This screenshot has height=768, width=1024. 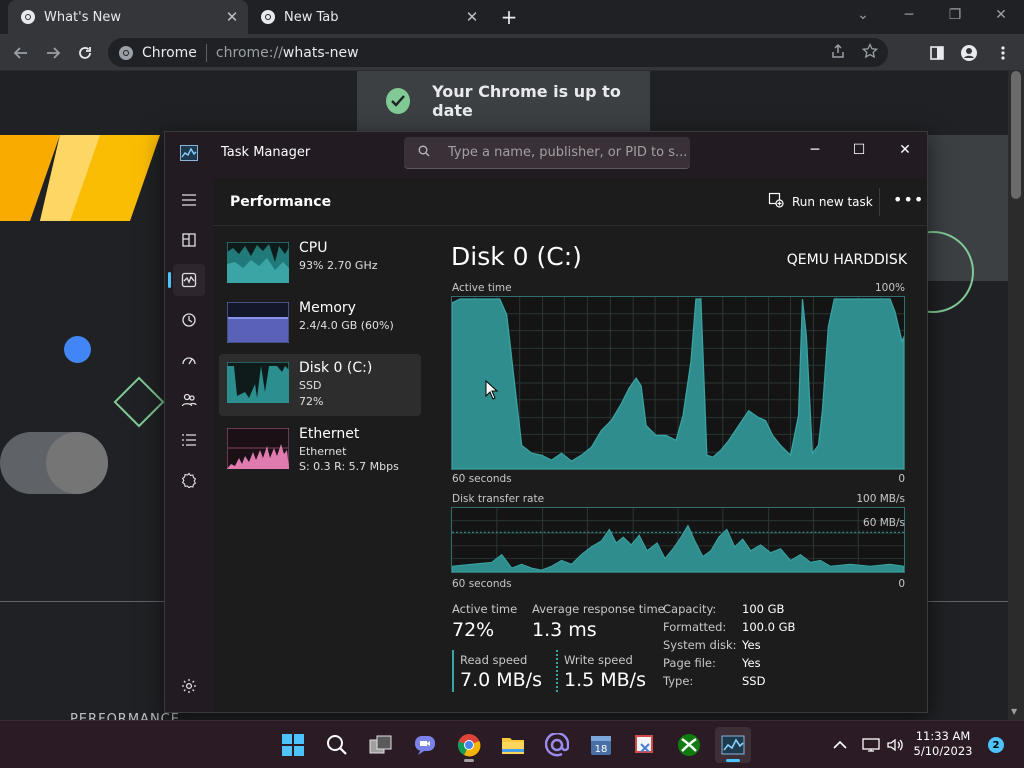 What do you see at coordinates (908, 199) in the screenshot?
I see `more-options-icon: •••` at bounding box center [908, 199].